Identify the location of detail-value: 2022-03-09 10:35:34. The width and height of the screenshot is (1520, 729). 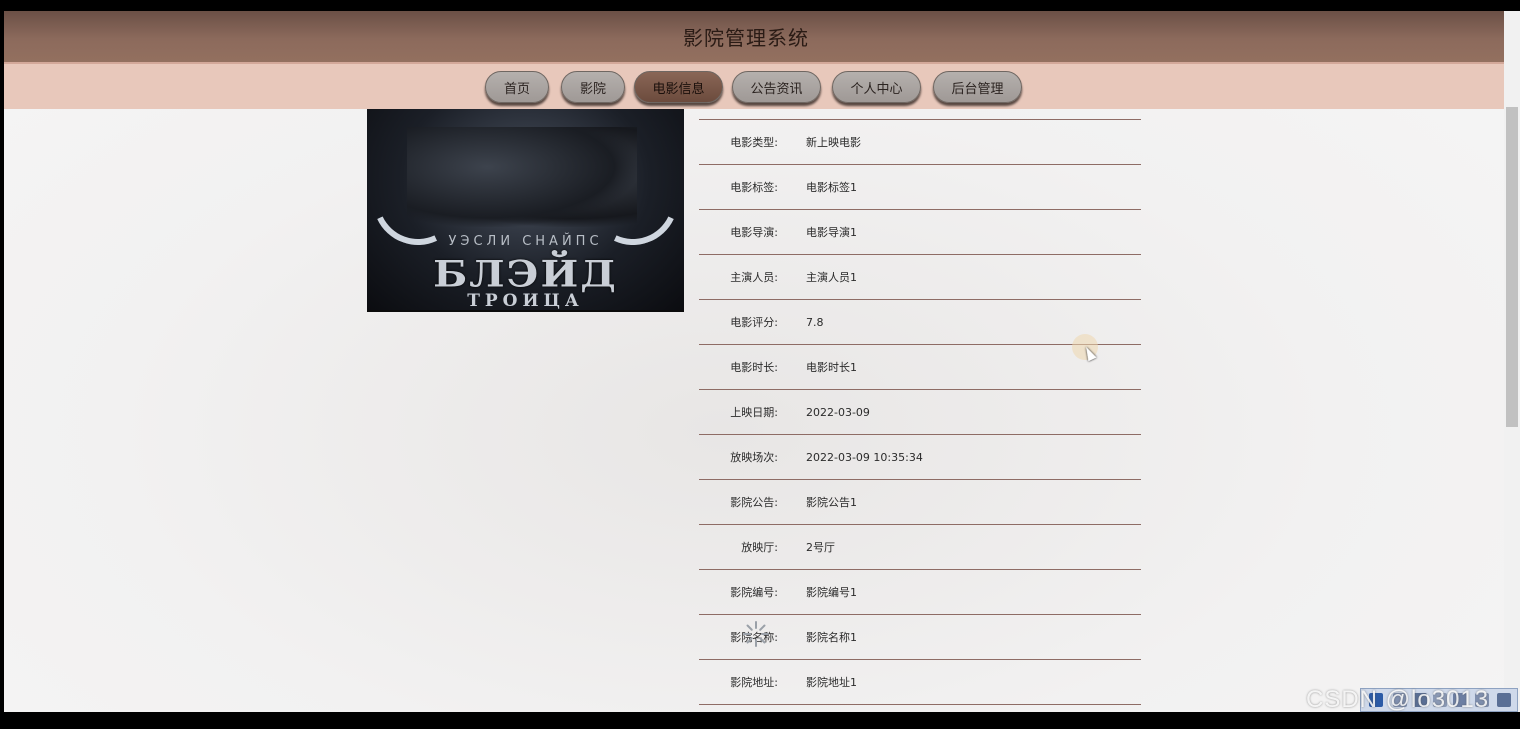
(864, 457).